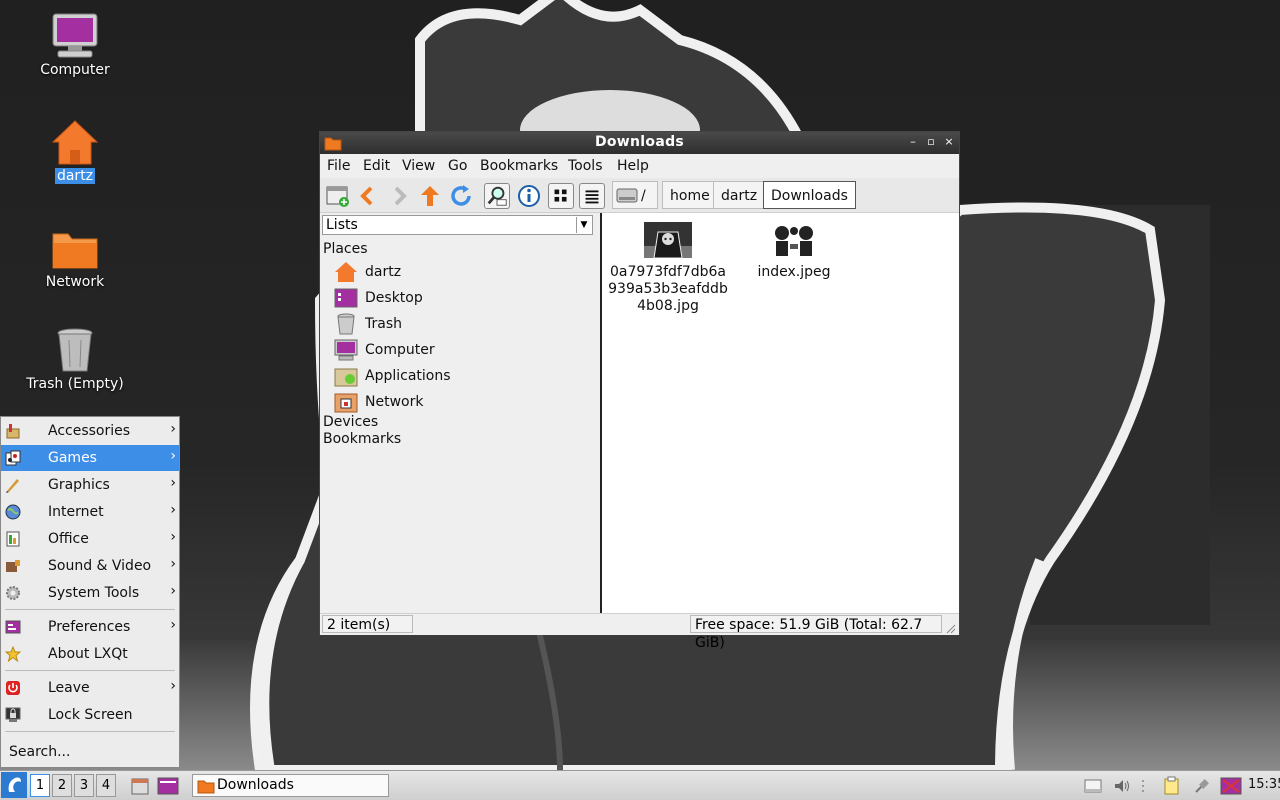 Image resolution: width=1280 pixels, height=800 pixels. I want to click on power-icon, so click(13, 688).